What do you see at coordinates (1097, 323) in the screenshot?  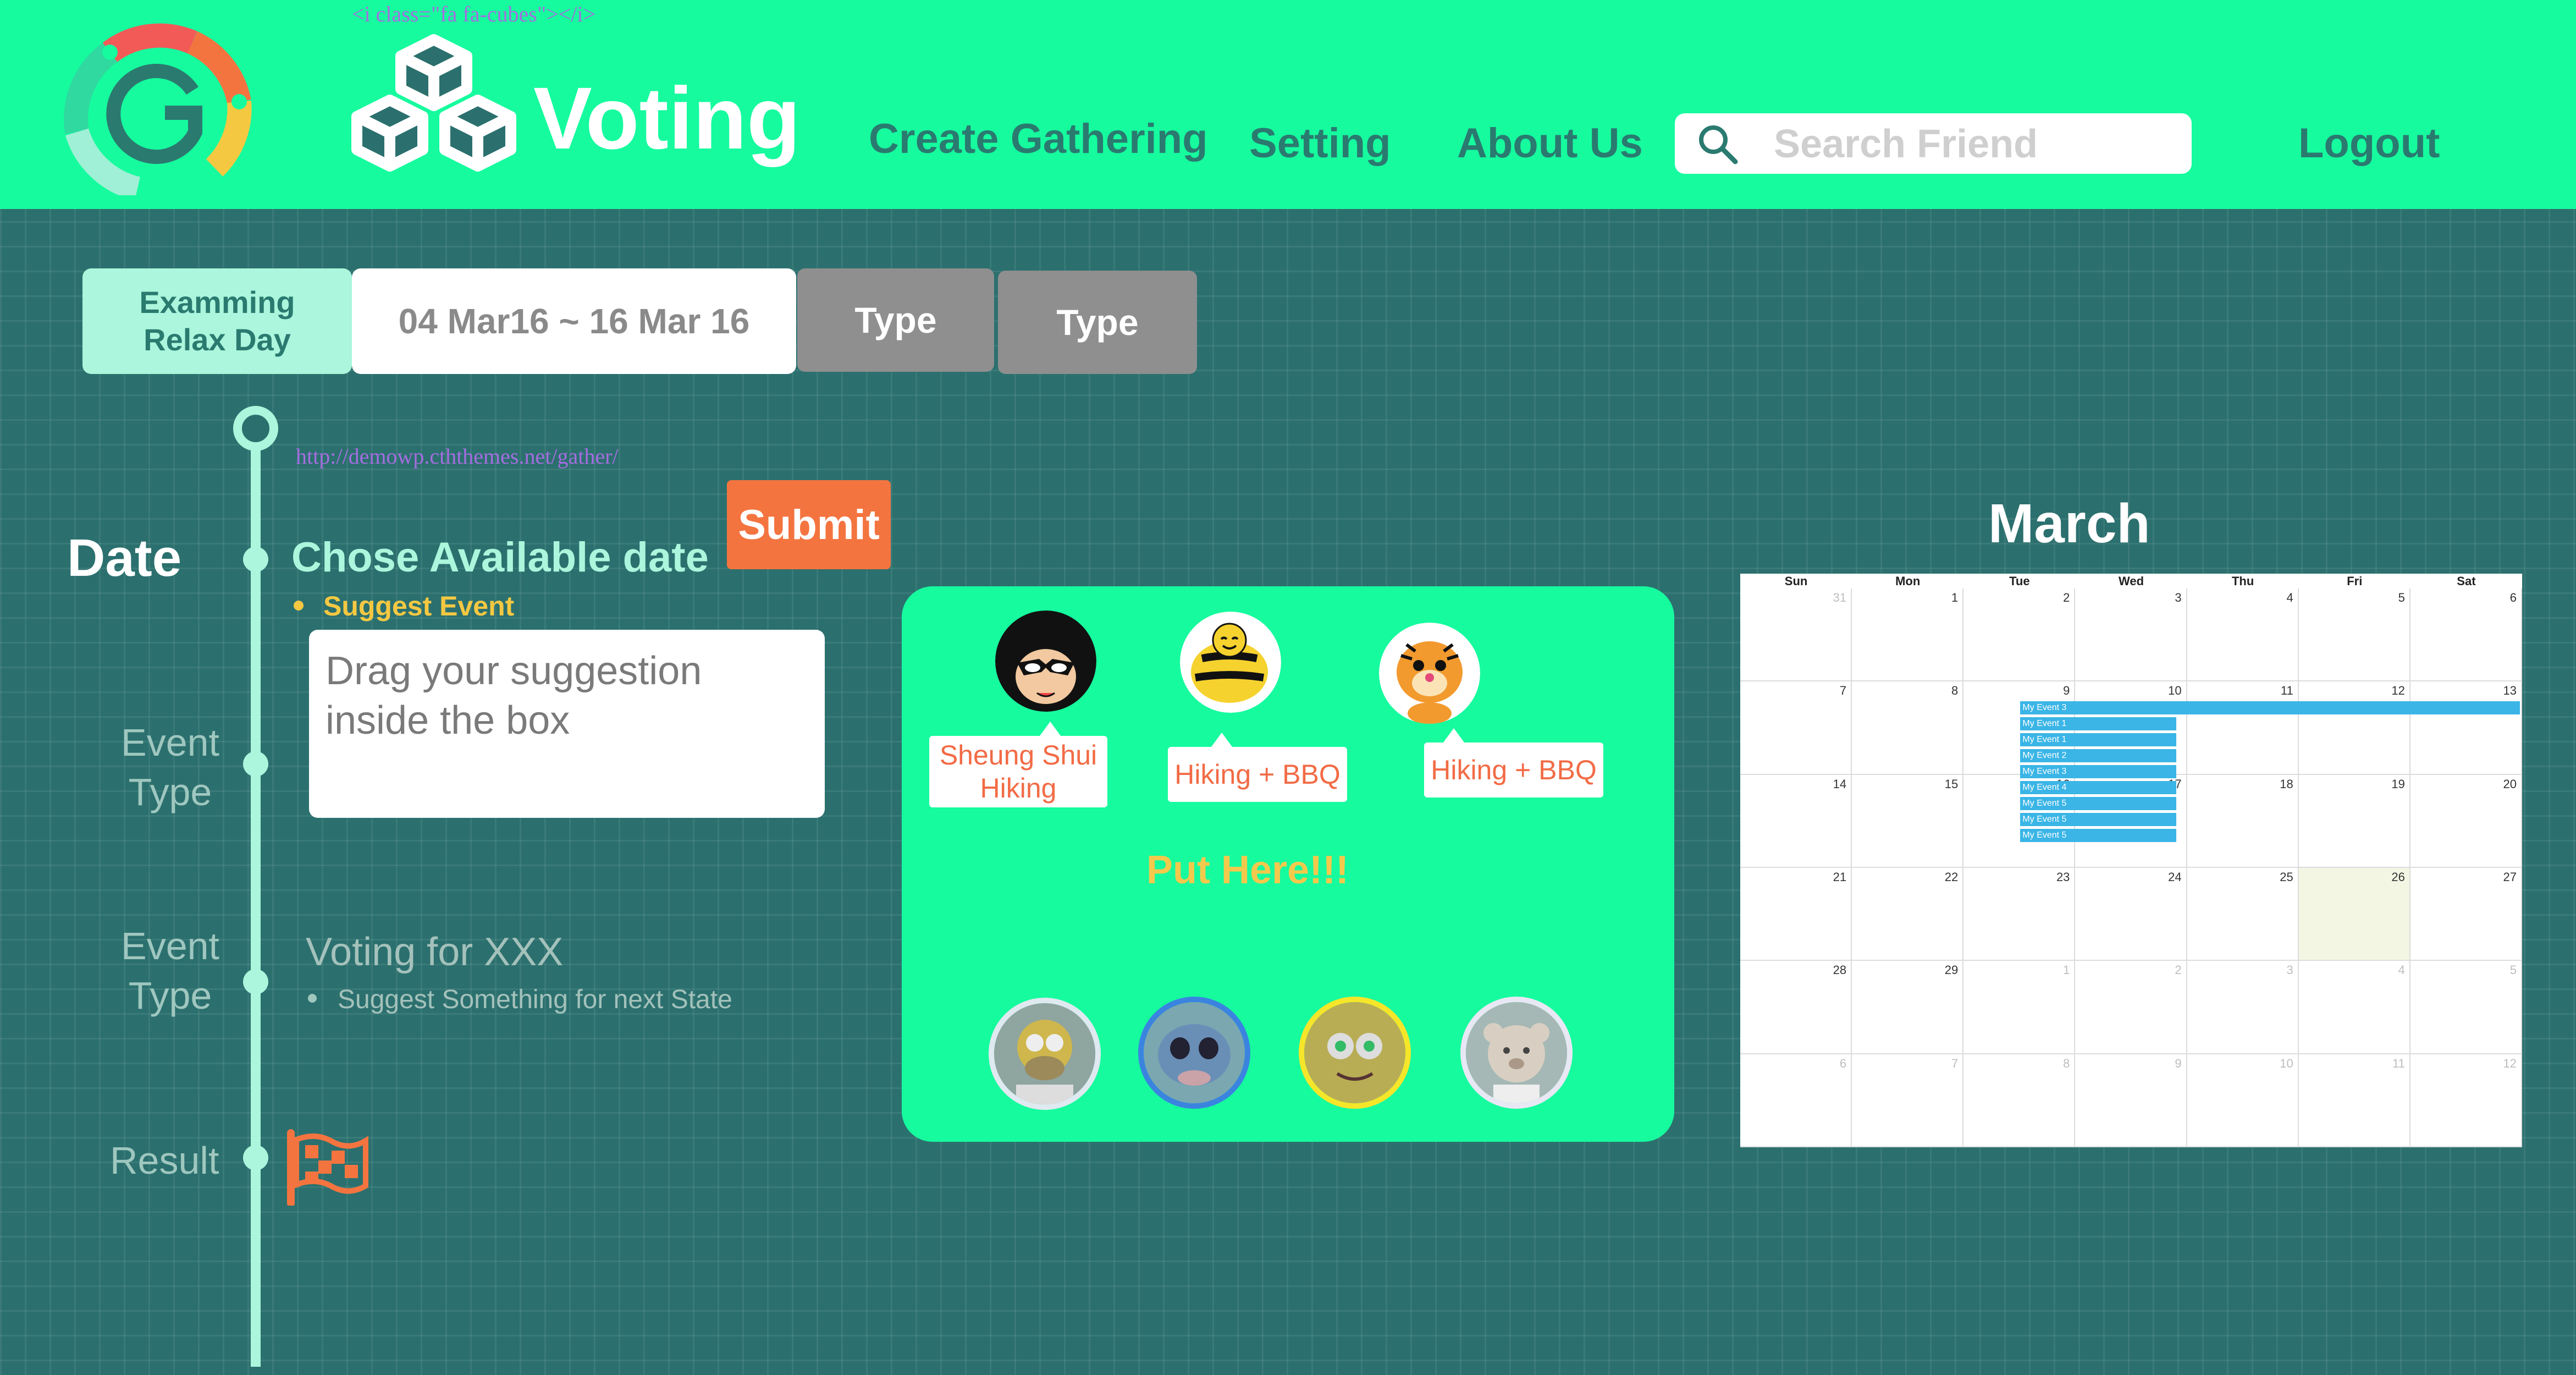 I see `tab-type-2: Type` at bounding box center [1097, 323].